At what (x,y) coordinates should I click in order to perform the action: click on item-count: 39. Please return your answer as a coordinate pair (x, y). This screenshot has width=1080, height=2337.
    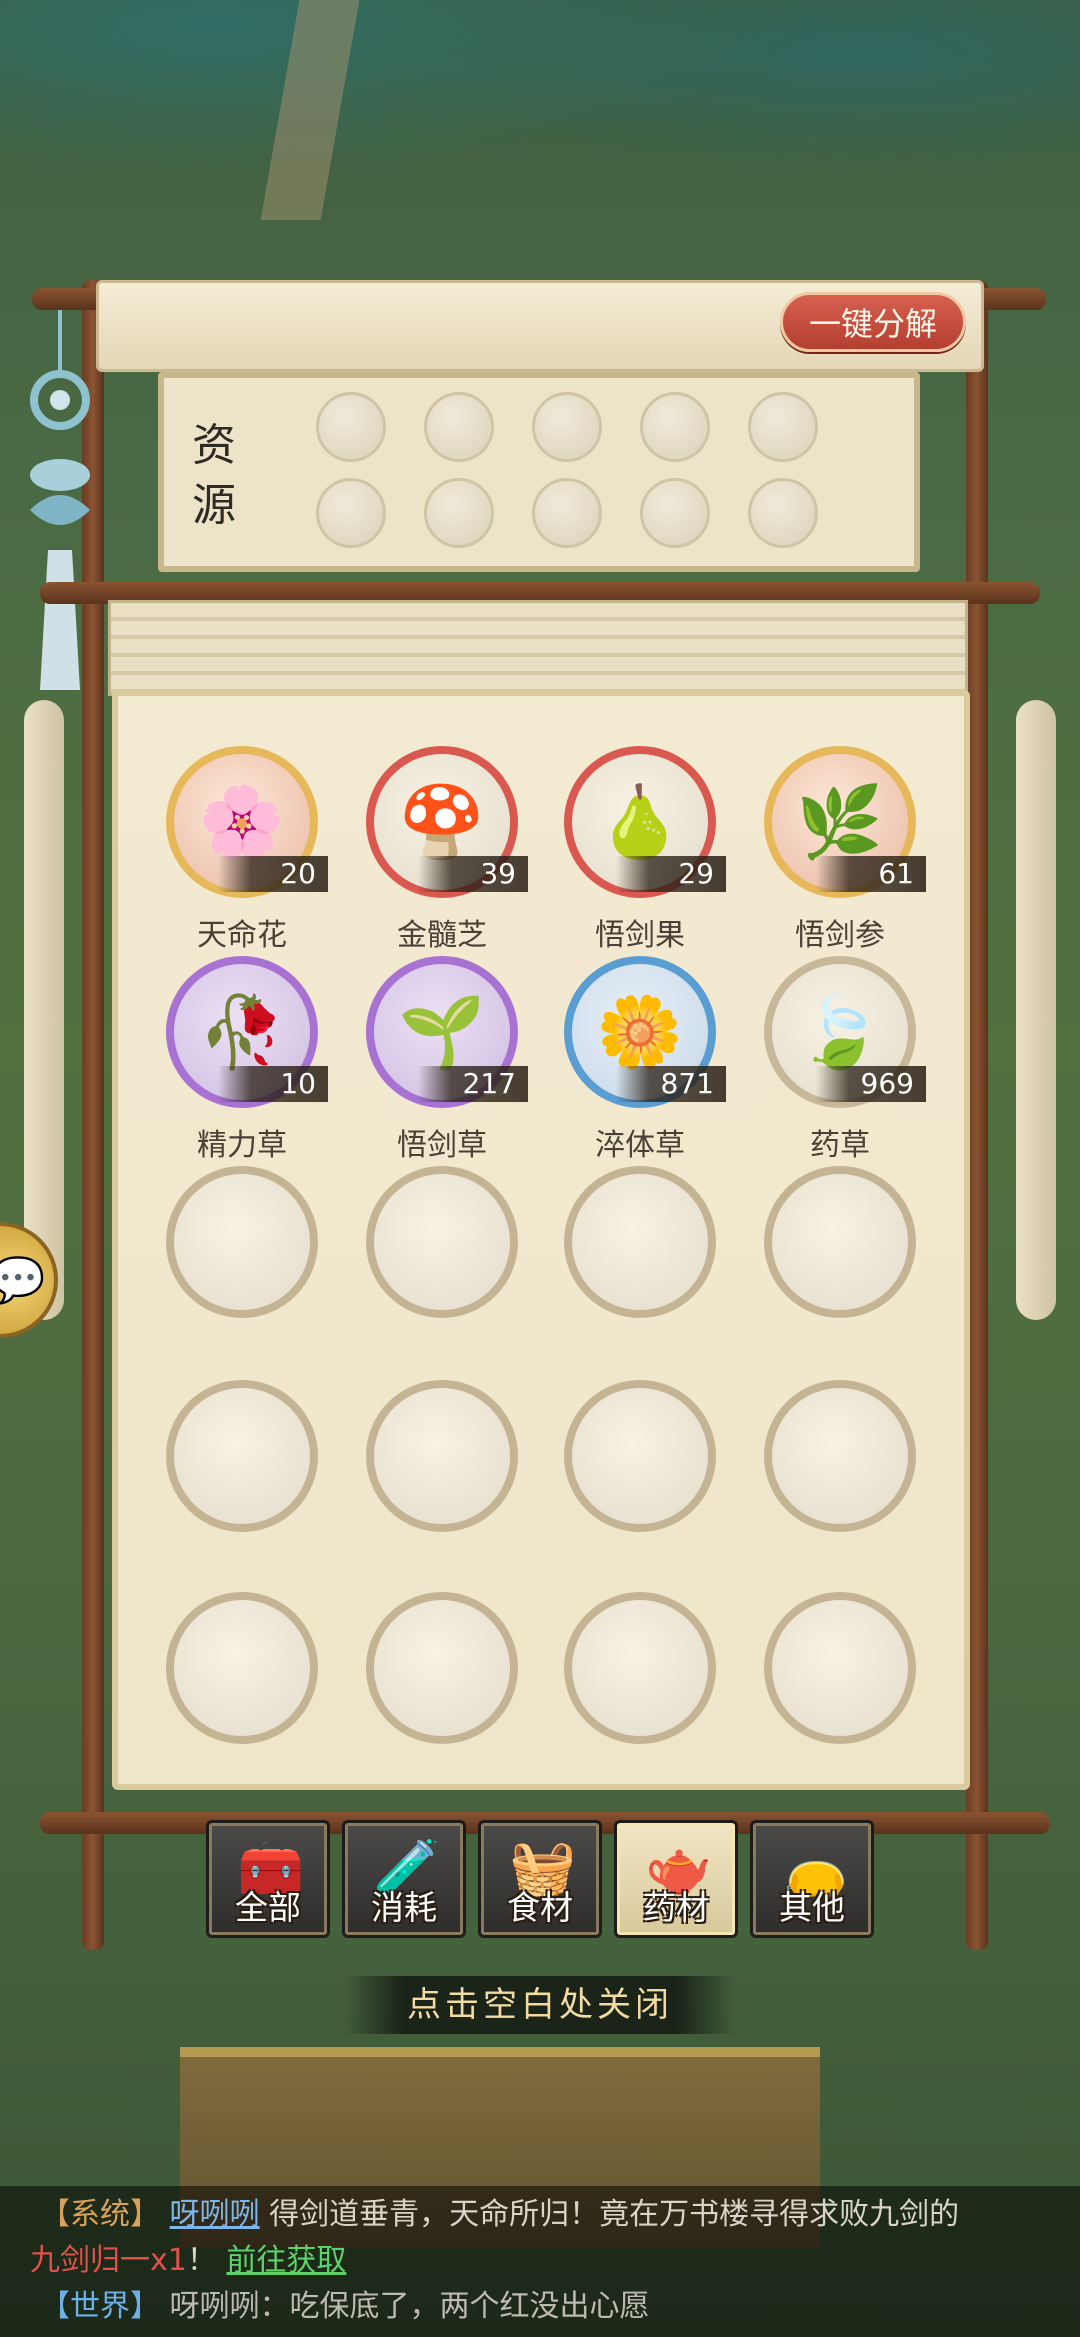
    Looking at the image, I should click on (473, 874).